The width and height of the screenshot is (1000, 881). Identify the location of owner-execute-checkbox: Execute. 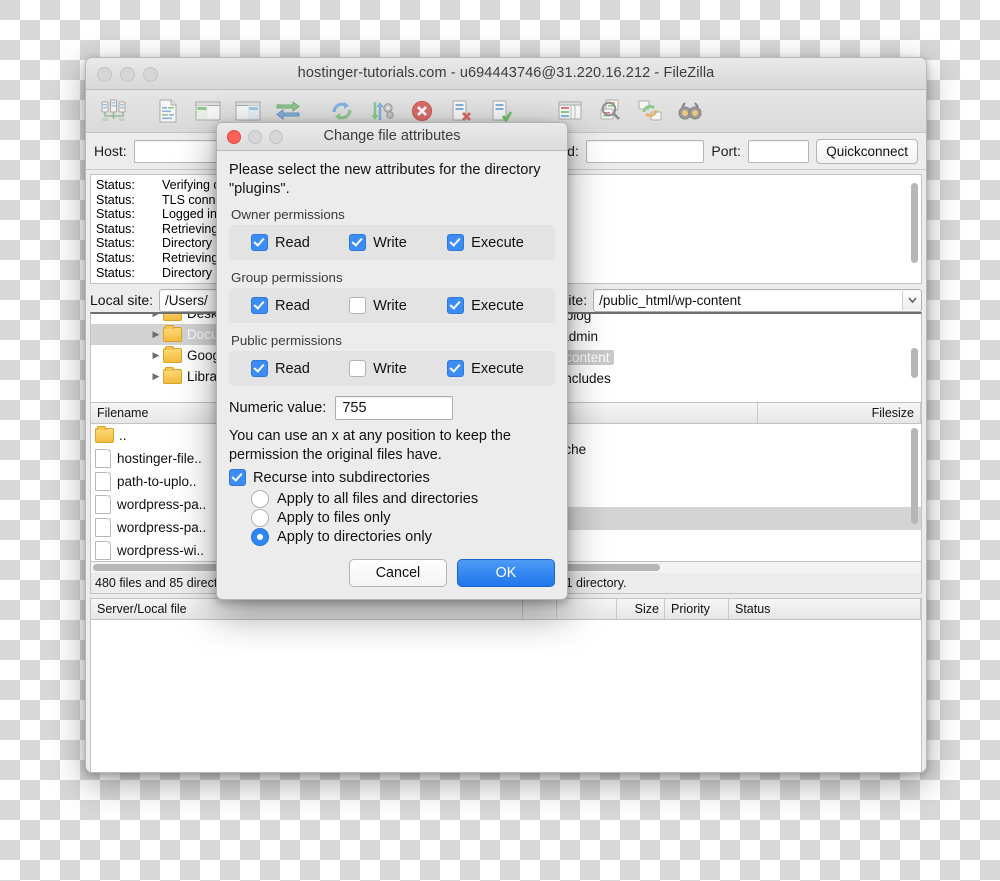
(501, 242).